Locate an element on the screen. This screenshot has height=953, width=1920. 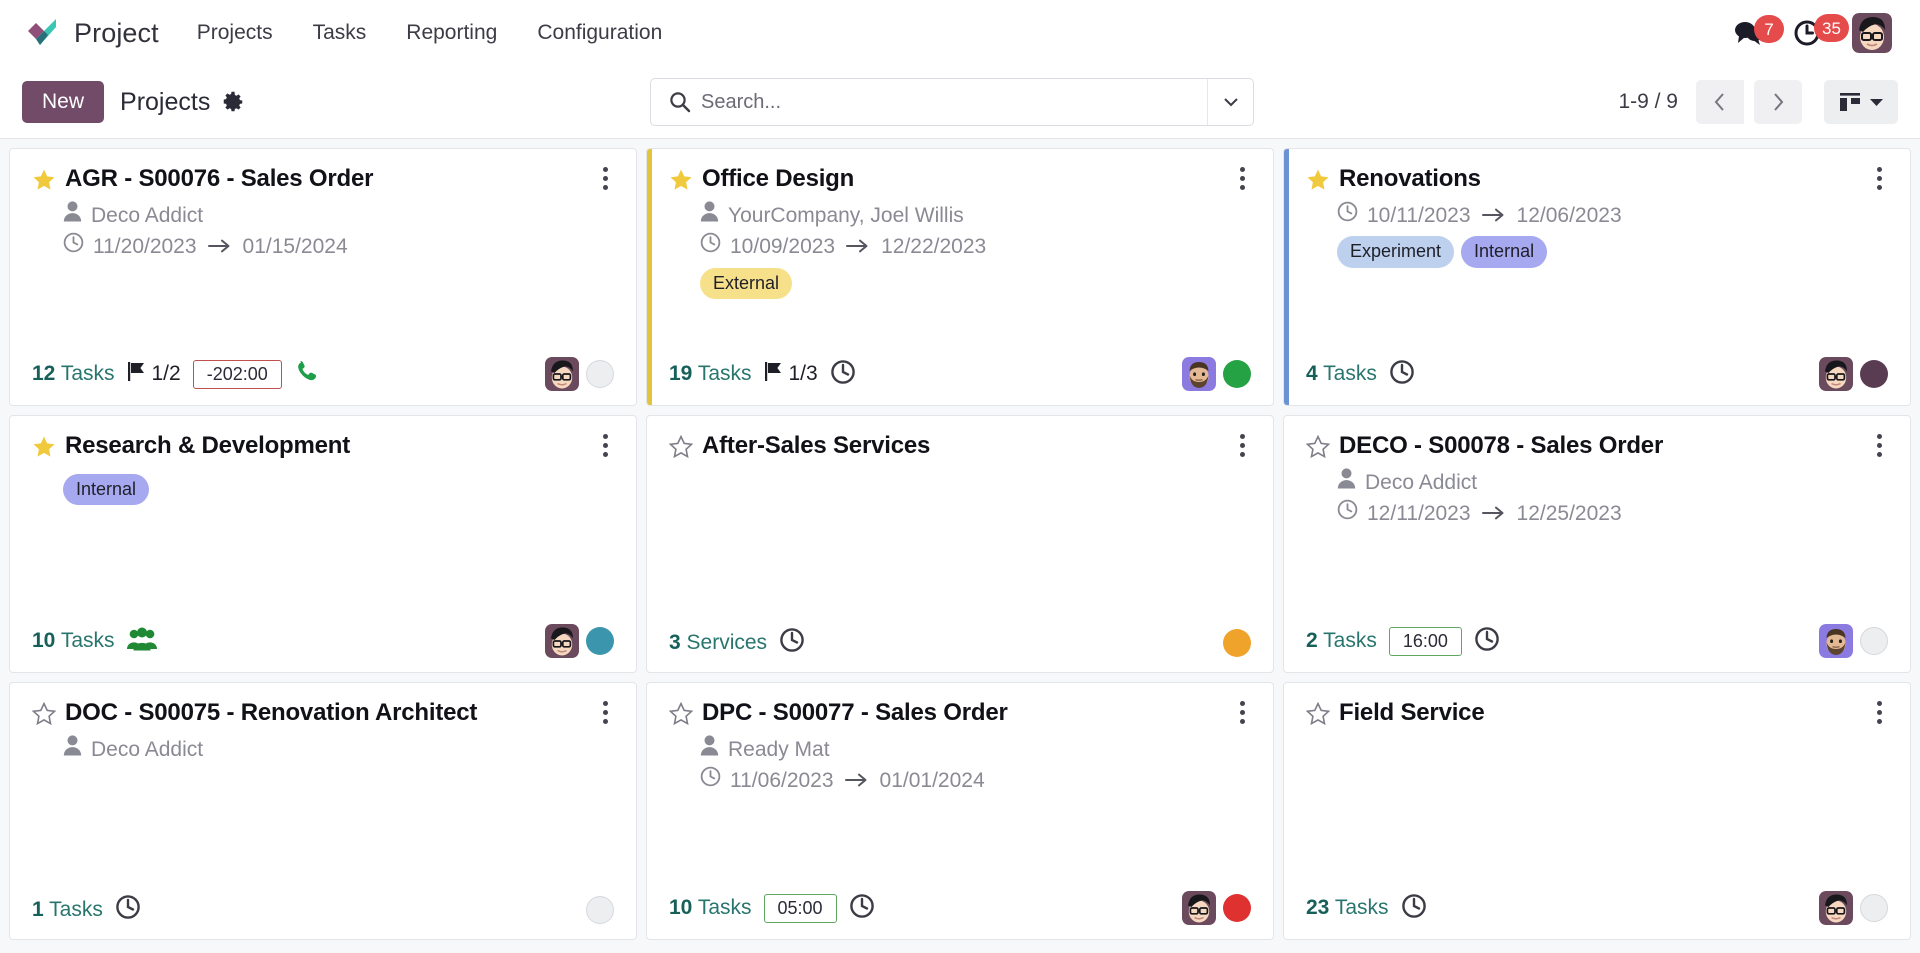
kanban-card: Research & Development Internal 10 Tasks is located at coordinates (323, 544).